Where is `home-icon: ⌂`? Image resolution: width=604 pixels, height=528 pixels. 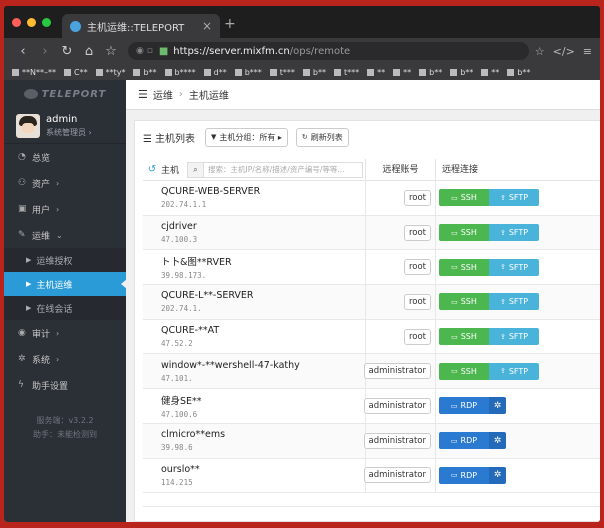
home-icon: ⌂ is located at coordinates (89, 51).